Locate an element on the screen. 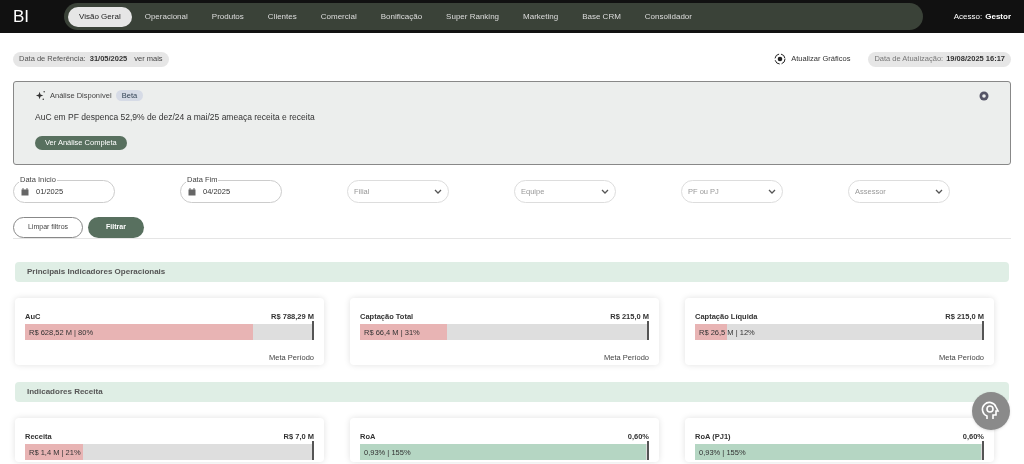  refresh-icon is located at coordinates (780, 59).